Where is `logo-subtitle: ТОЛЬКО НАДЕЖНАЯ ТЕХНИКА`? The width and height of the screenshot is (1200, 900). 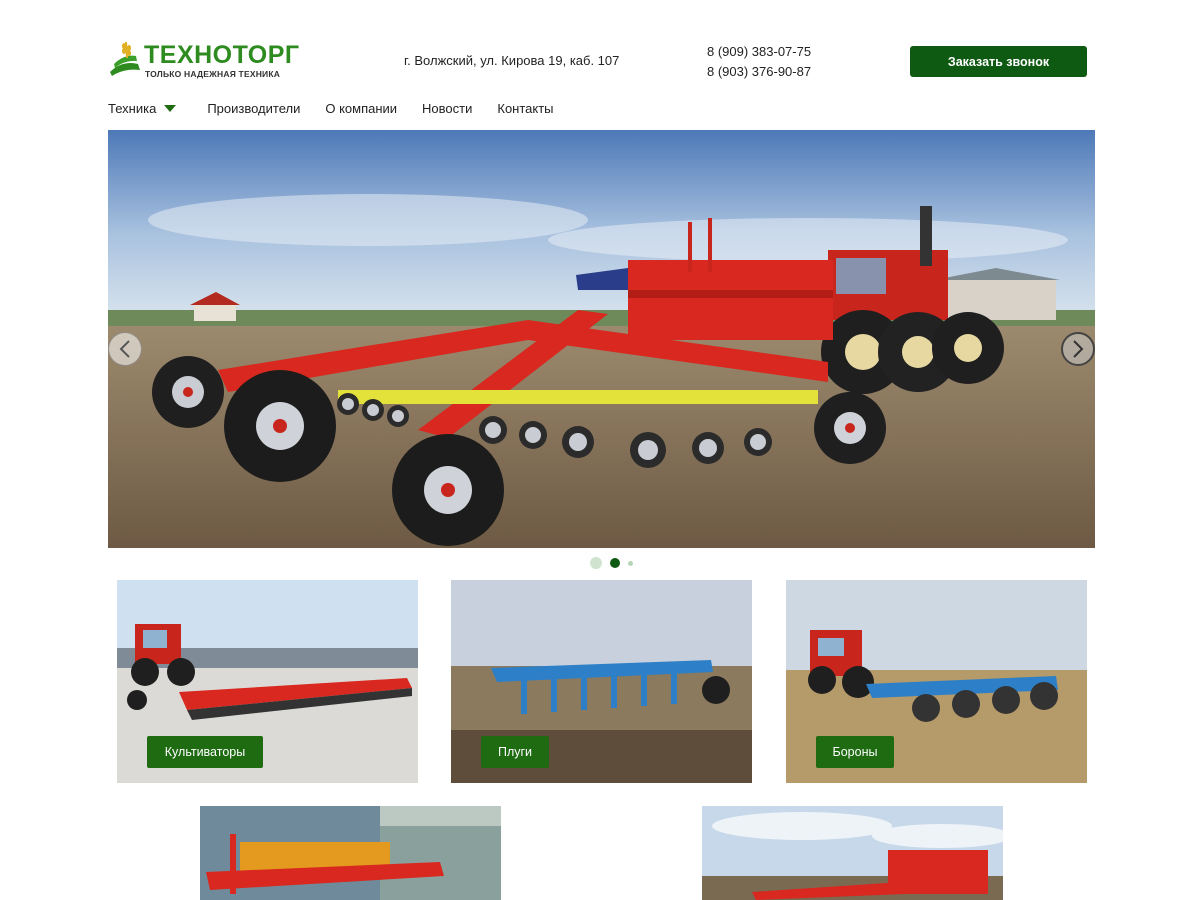 logo-subtitle: ТОЛЬКО НАДЕЖНАЯ ТЕХНИКА is located at coordinates (213, 74).